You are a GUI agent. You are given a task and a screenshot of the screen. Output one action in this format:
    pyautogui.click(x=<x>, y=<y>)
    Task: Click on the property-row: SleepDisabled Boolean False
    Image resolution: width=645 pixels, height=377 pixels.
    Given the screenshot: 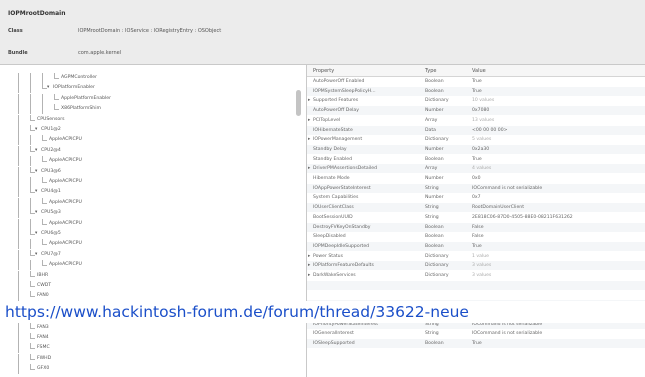 What is the action you would take?
    pyautogui.click(x=476, y=236)
    